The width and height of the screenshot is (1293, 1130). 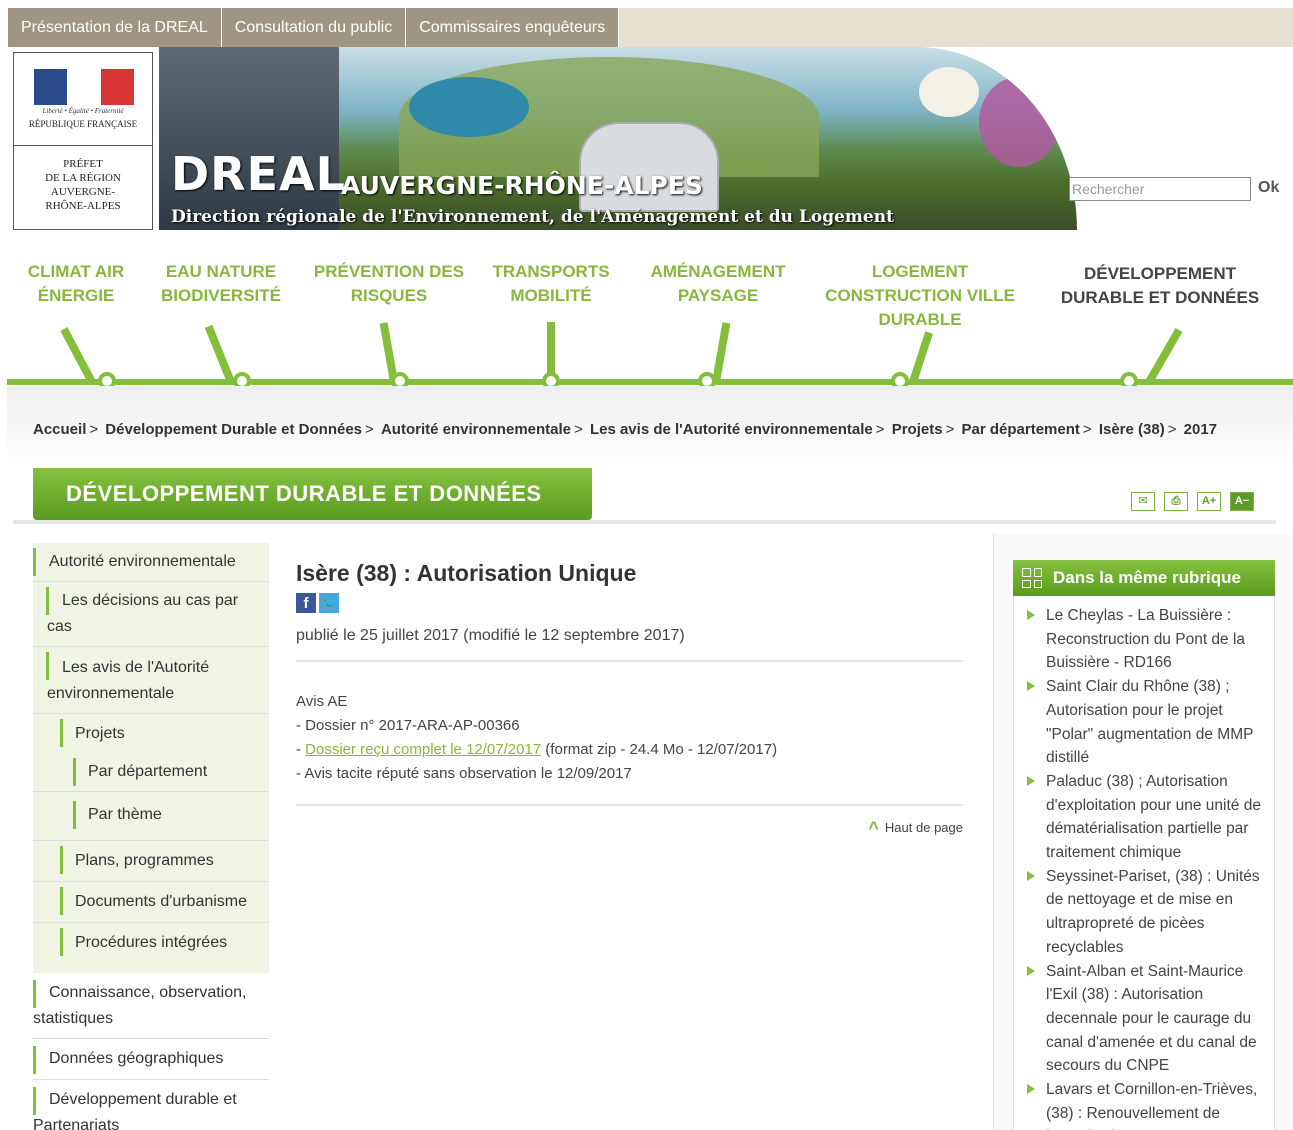 I want to click on menu-par-departement: Par département, so click(x=151, y=772).